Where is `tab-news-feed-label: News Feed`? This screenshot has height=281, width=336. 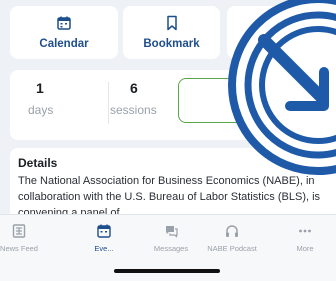
tab-news-feed-label: News Feed is located at coordinates (19, 248).